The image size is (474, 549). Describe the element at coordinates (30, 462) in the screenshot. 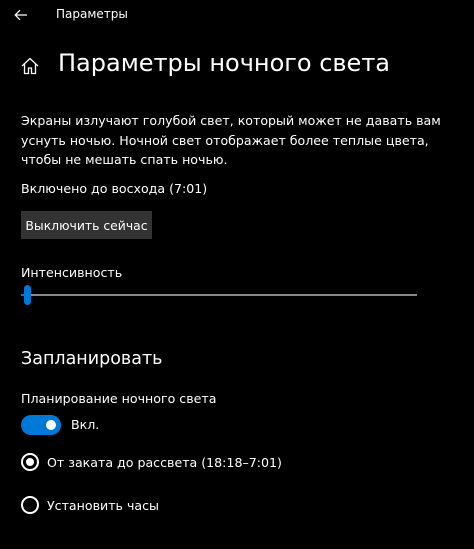

I see `sunset-to-sunrise-radio` at that location.